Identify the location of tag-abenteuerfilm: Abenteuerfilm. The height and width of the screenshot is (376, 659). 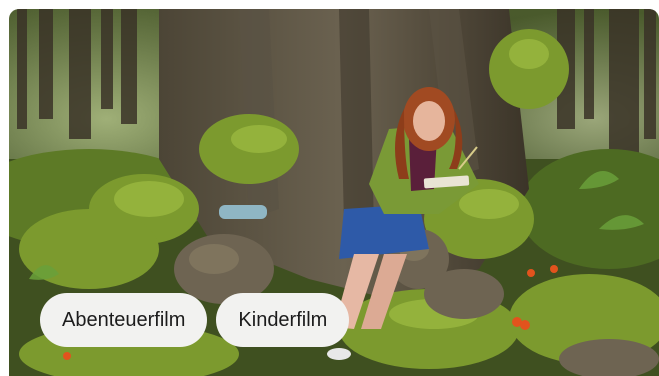
(124, 320).